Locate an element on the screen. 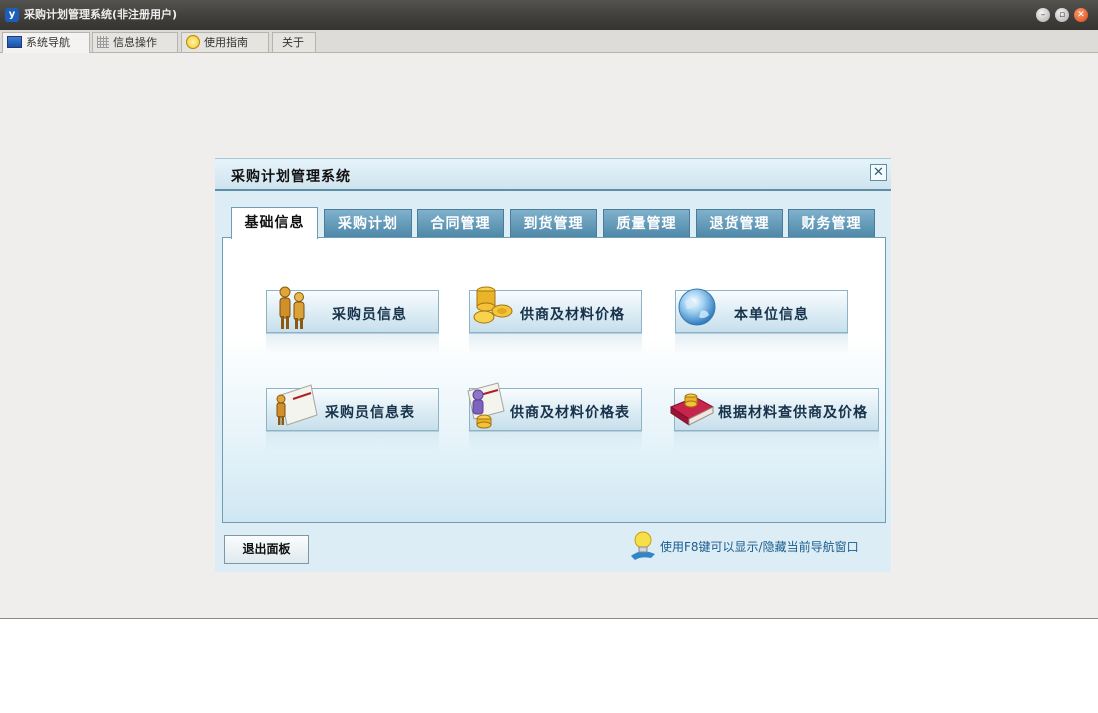 The width and height of the screenshot is (1098, 713). panel-tab-contract: 合同管理 is located at coordinates (460, 223).